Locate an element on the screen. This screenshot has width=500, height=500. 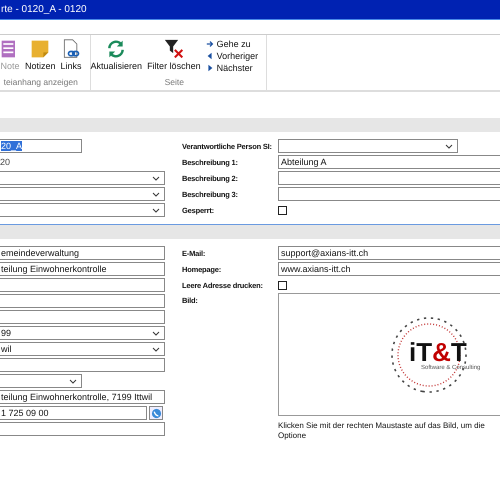
ribbon-button: Filter löschen is located at coordinates (174, 58).